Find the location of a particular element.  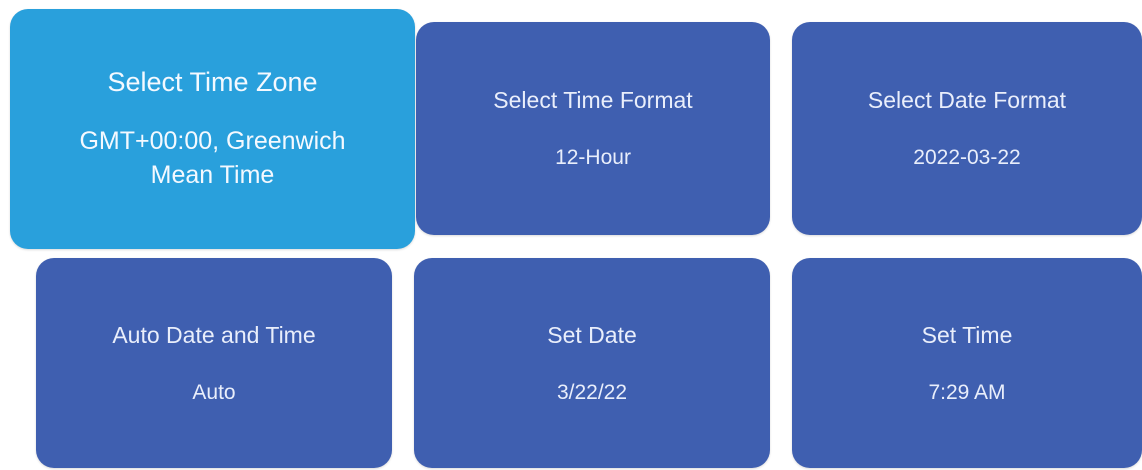

tile-value-line: Mean Time is located at coordinates (212, 175).